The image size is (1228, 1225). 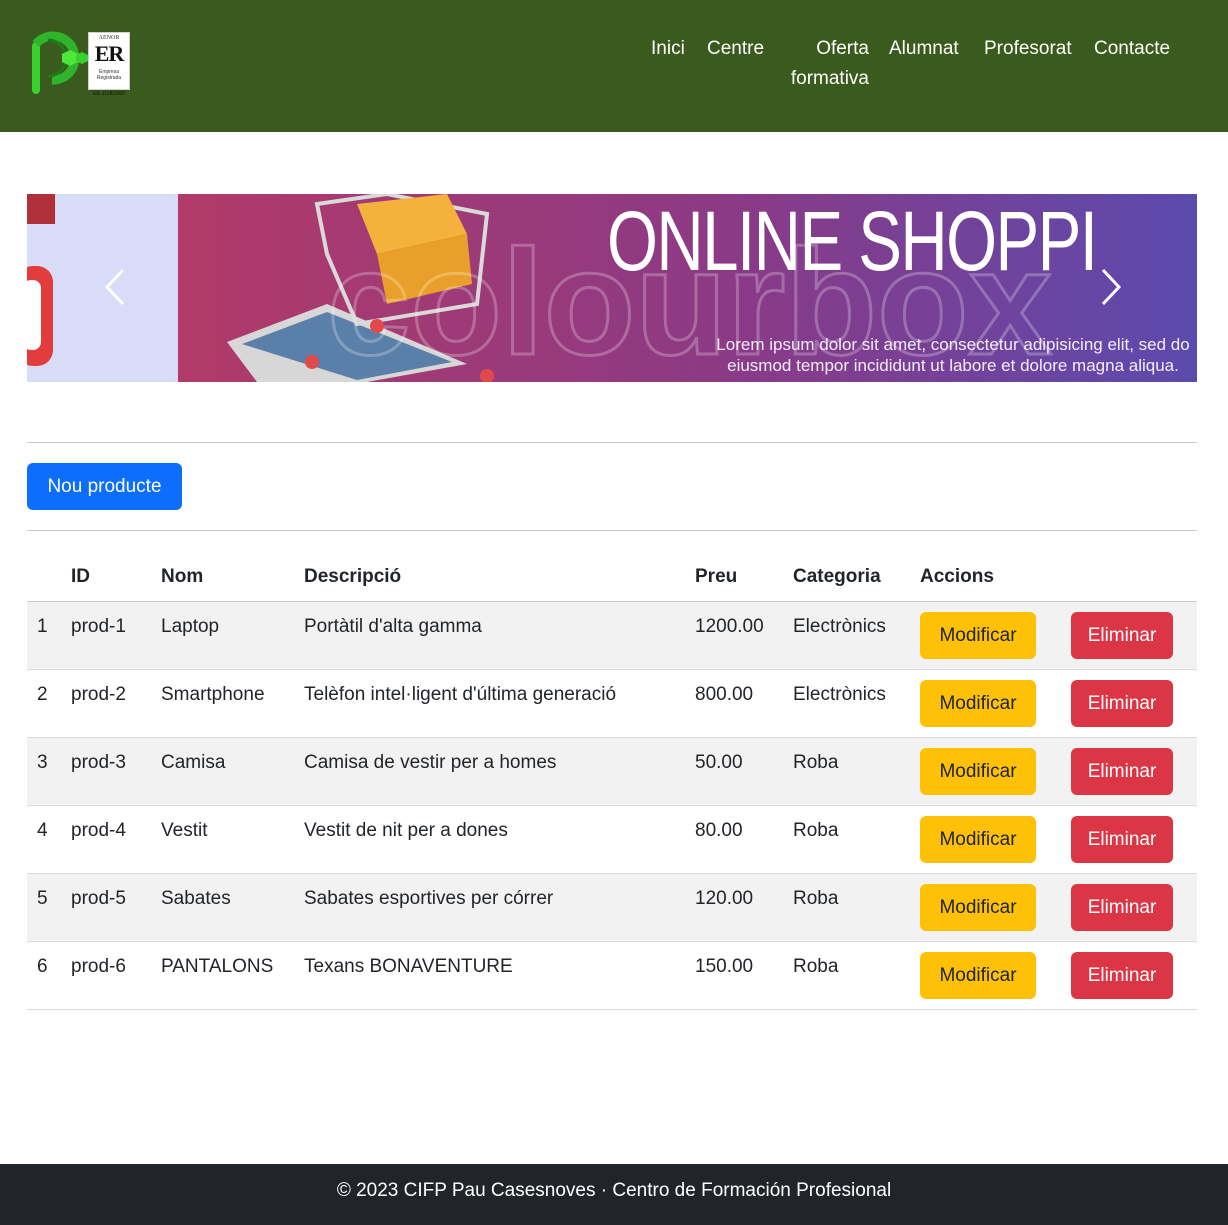 I want to click on header-id: ID, so click(x=80, y=576).